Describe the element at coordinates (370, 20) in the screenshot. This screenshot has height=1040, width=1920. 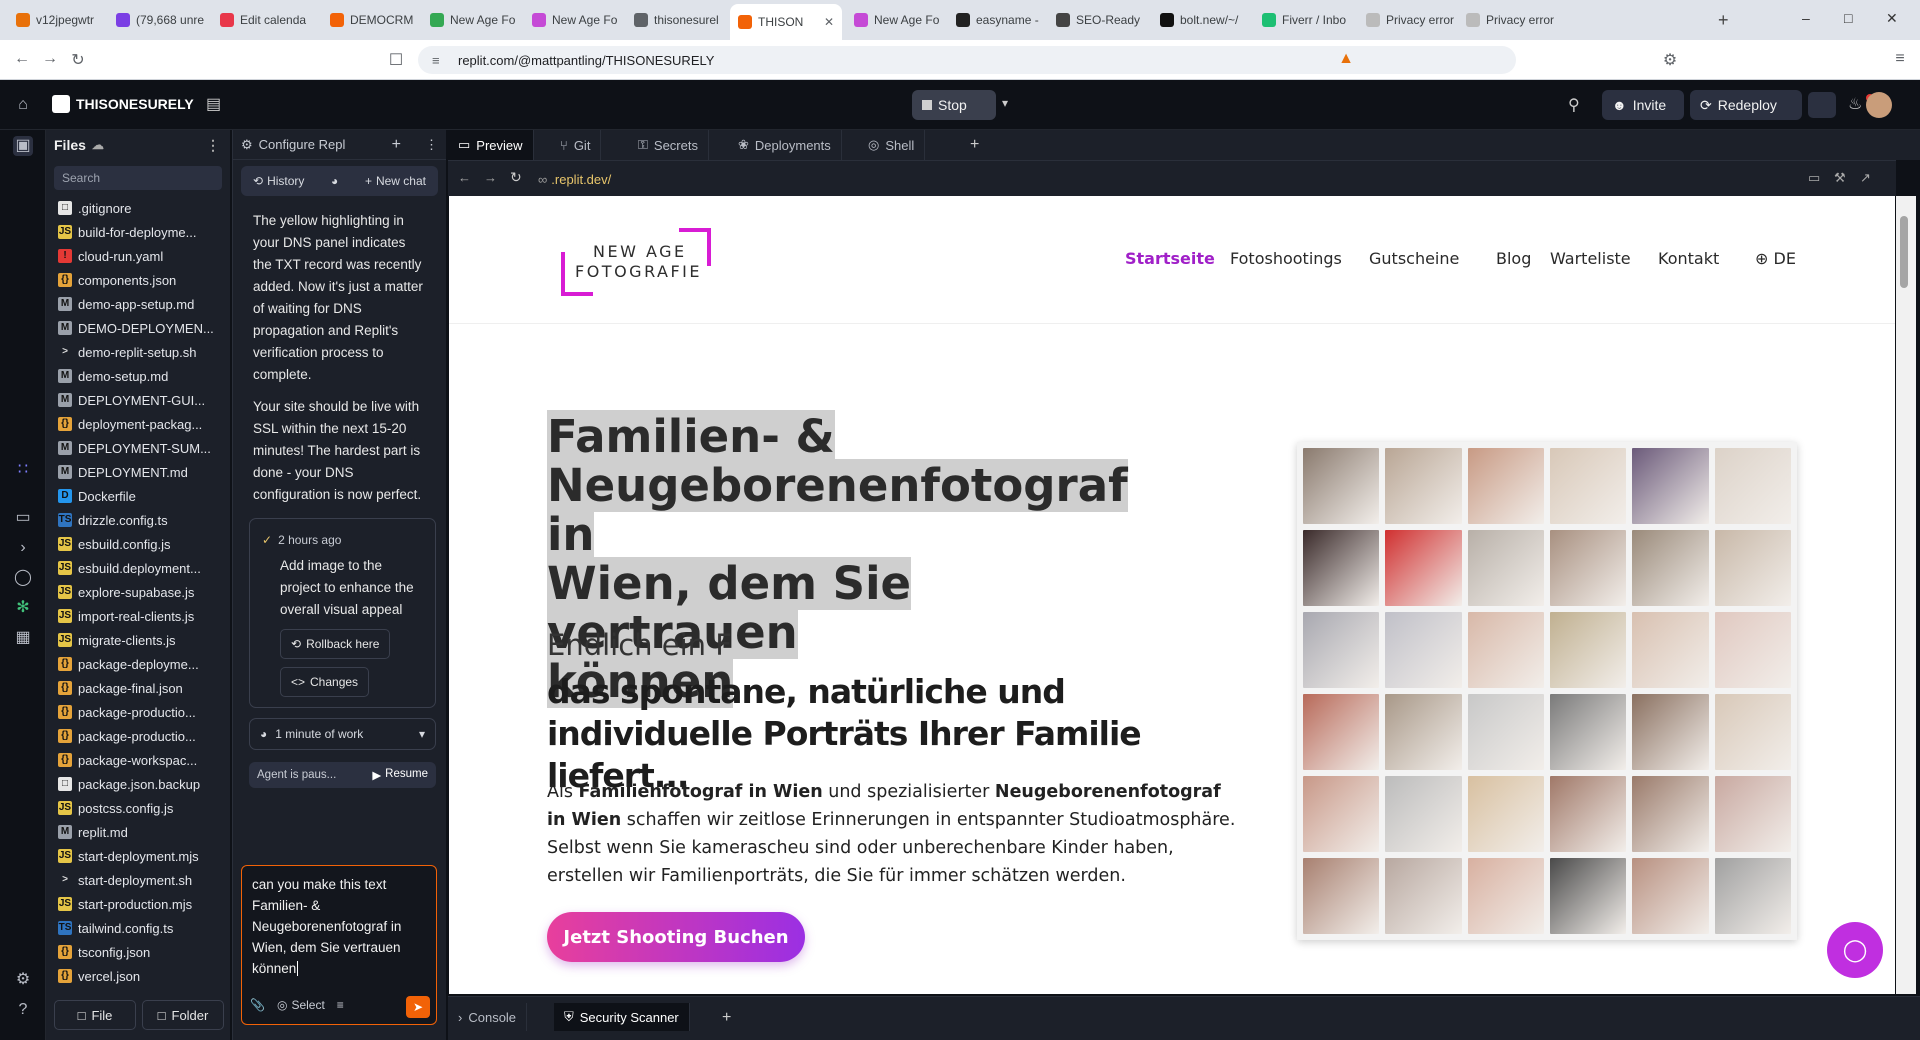
I see `browser-tab: DEMOCRM` at that location.